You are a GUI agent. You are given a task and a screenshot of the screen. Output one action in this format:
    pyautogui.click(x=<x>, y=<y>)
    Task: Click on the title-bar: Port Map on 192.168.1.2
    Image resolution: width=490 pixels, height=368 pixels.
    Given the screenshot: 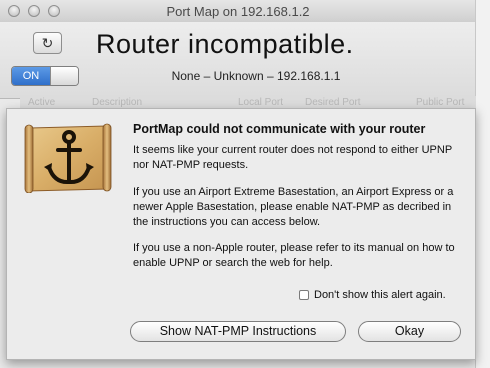 What is the action you would take?
    pyautogui.click(x=238, y=11)
    